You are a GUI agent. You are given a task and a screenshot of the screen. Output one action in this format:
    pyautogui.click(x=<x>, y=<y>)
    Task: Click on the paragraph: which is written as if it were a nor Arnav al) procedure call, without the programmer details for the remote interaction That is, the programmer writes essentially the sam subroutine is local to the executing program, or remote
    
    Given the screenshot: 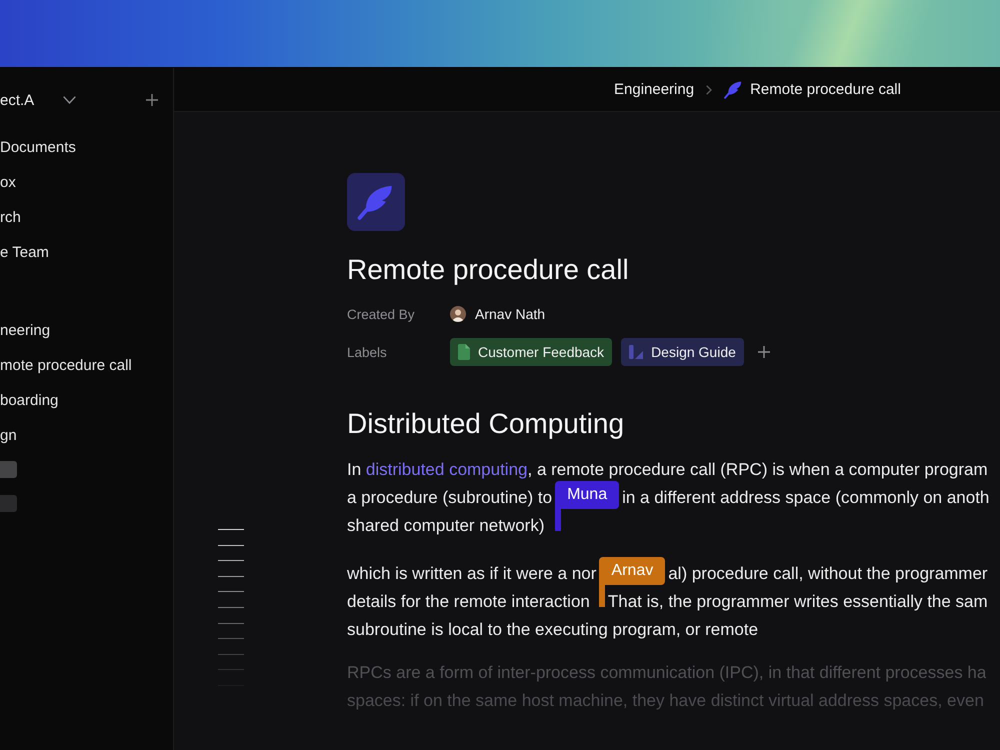 What is the action you would take?
    pyautogui.click(x=667, y=602)
    